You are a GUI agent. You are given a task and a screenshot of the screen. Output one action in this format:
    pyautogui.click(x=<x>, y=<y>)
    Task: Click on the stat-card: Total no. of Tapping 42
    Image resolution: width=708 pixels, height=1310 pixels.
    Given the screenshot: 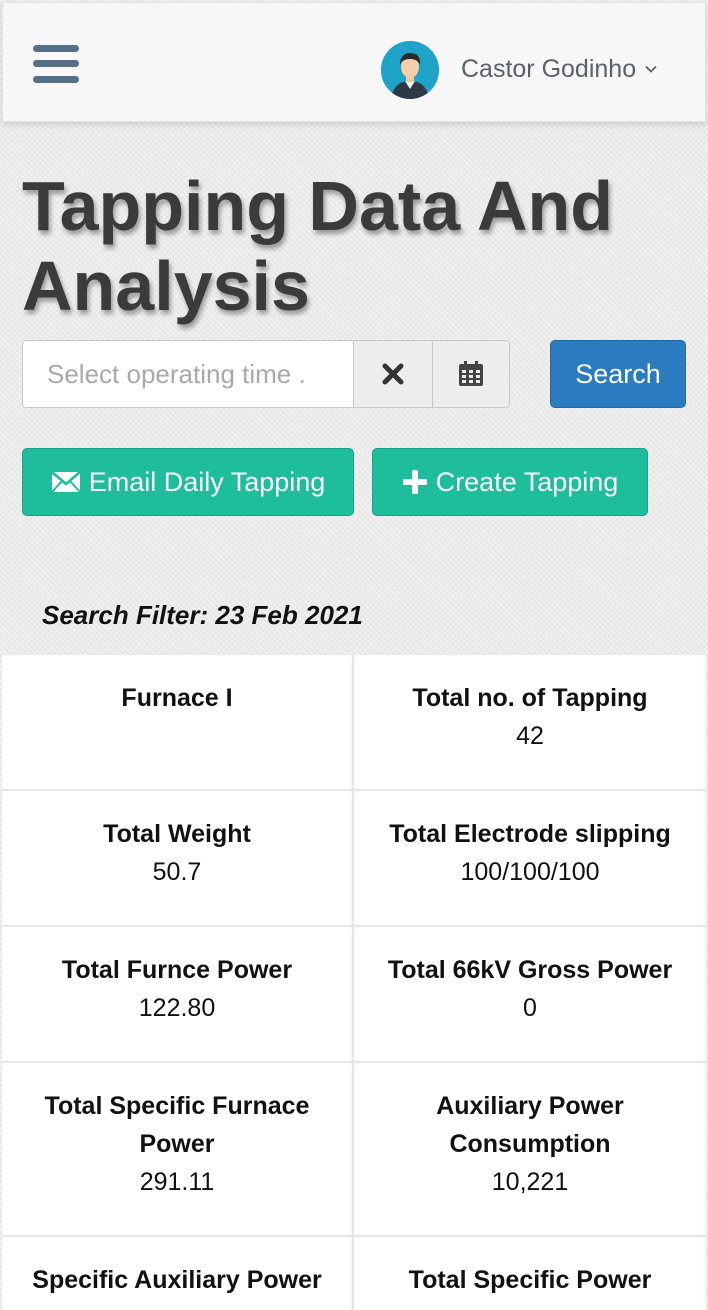 What is the action you would take?
    pyautogui.click(x=530, y=722)
    